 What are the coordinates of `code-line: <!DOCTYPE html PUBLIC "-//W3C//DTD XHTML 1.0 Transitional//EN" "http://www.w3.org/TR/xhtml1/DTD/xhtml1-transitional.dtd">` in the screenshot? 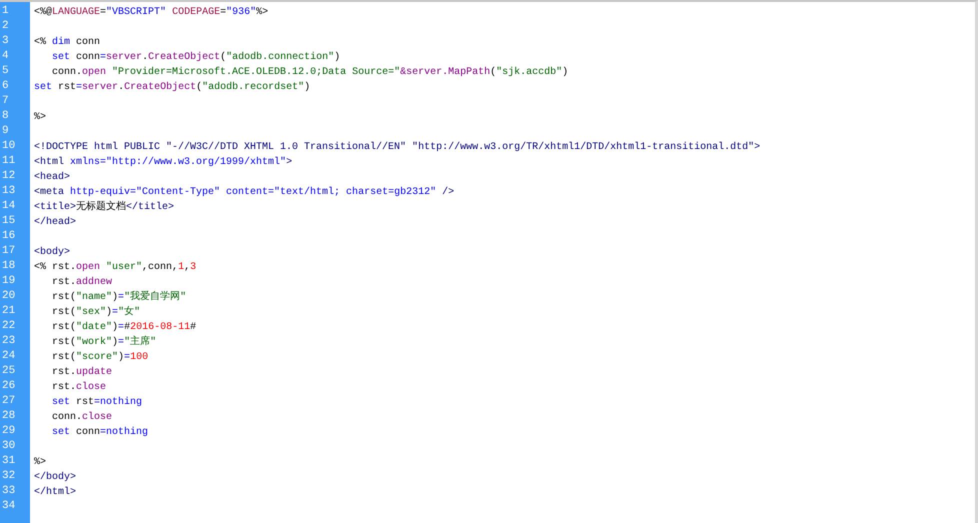 It's located at (398, 147).